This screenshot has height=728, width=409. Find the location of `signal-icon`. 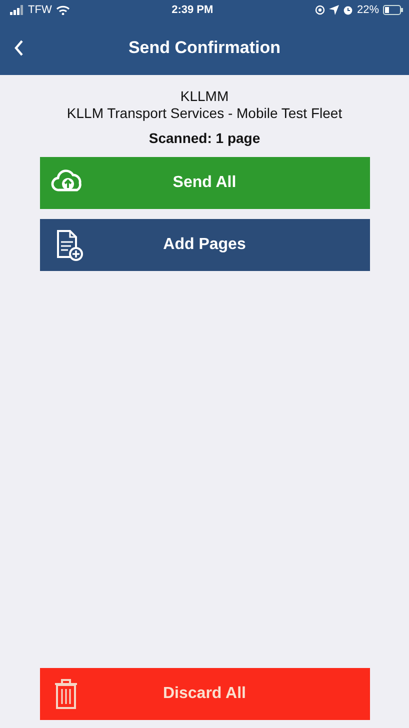

signal-icon is located at coordinates (17, 10).